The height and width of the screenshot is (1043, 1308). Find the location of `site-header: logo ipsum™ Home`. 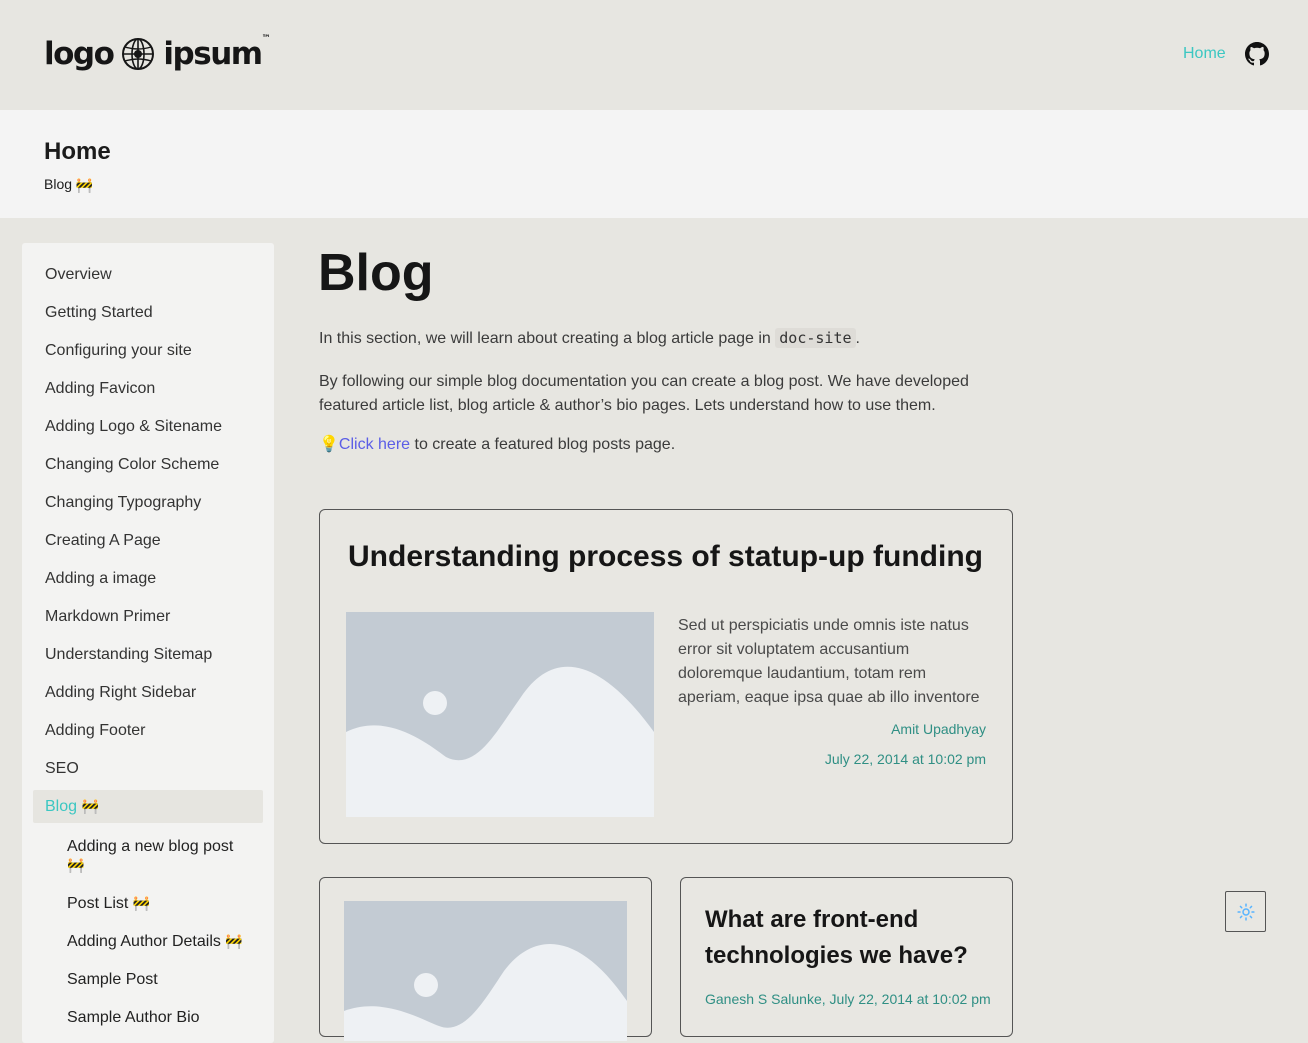

site-header: logo ipsum™ Home is located at coordinates (654, 55).